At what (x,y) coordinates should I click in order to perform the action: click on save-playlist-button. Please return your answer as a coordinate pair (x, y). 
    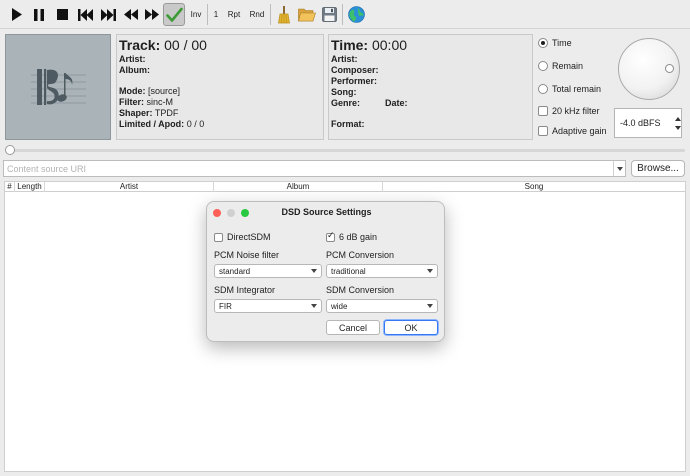
    Looking at the image, I should click on (329, 14).